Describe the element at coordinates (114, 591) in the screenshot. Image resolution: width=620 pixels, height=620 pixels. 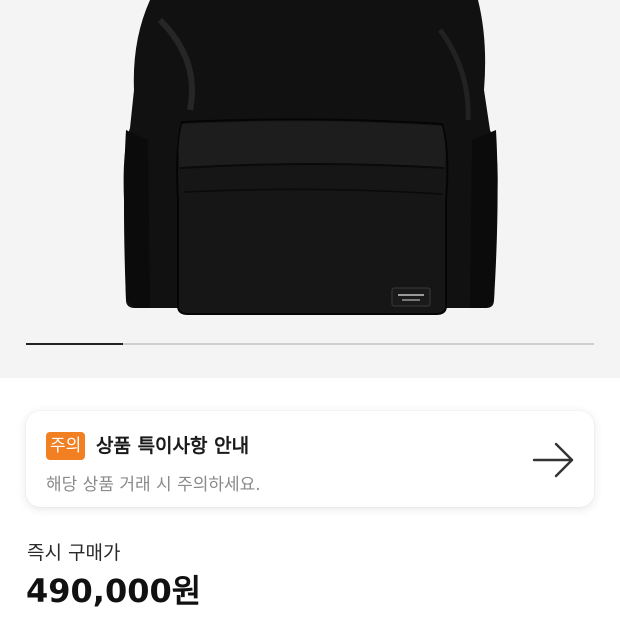
I see `instant-buy-price: 490,000원` at that location.